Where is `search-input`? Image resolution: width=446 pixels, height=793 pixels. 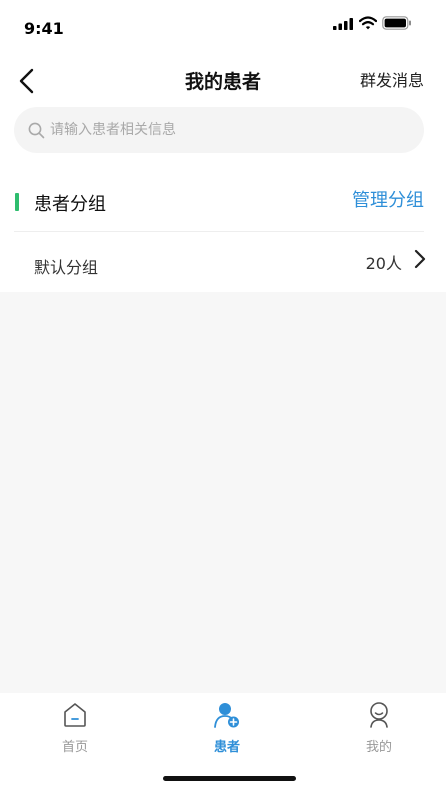 search-input is located at coordinates (230, 130).